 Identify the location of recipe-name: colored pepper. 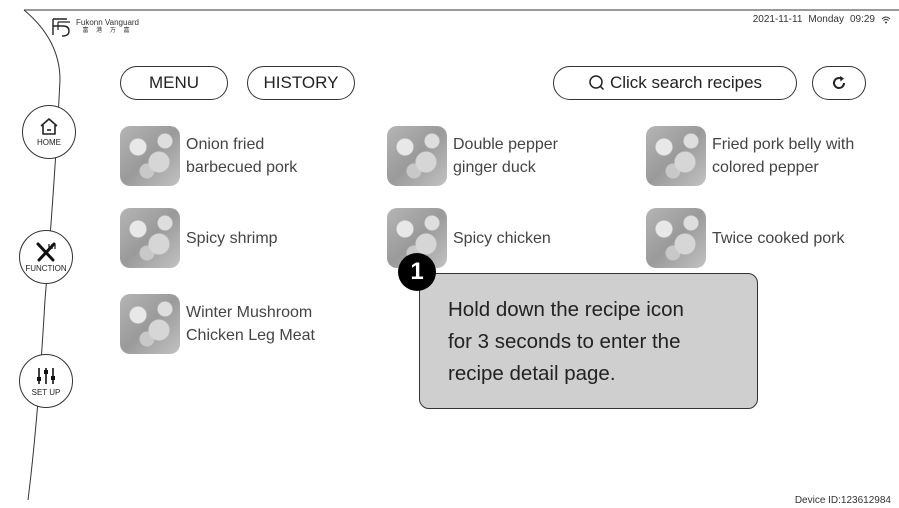
(765, 167).